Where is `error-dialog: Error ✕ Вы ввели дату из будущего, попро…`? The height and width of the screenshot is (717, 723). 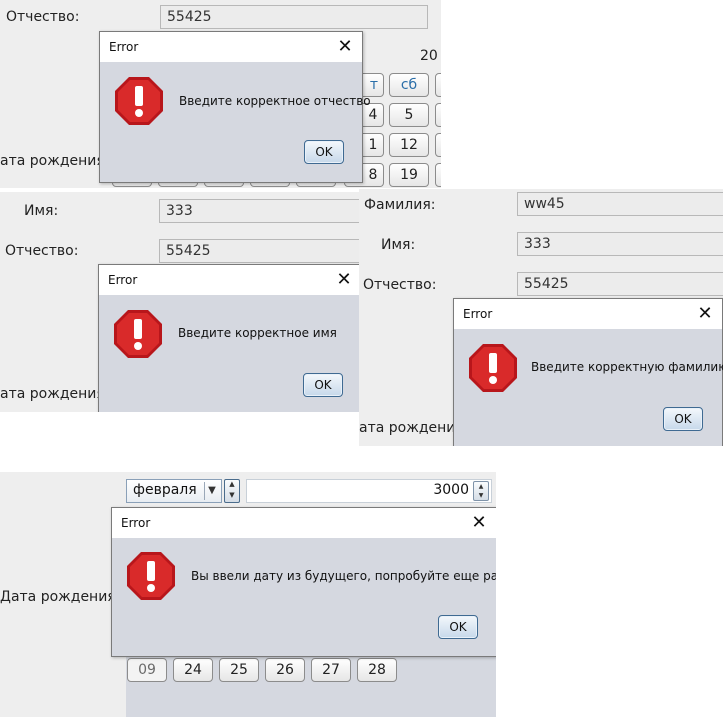 error-dialog: Error ✕ Вы ввели дату из будущего, попро… is located at coordinates (303, 582).